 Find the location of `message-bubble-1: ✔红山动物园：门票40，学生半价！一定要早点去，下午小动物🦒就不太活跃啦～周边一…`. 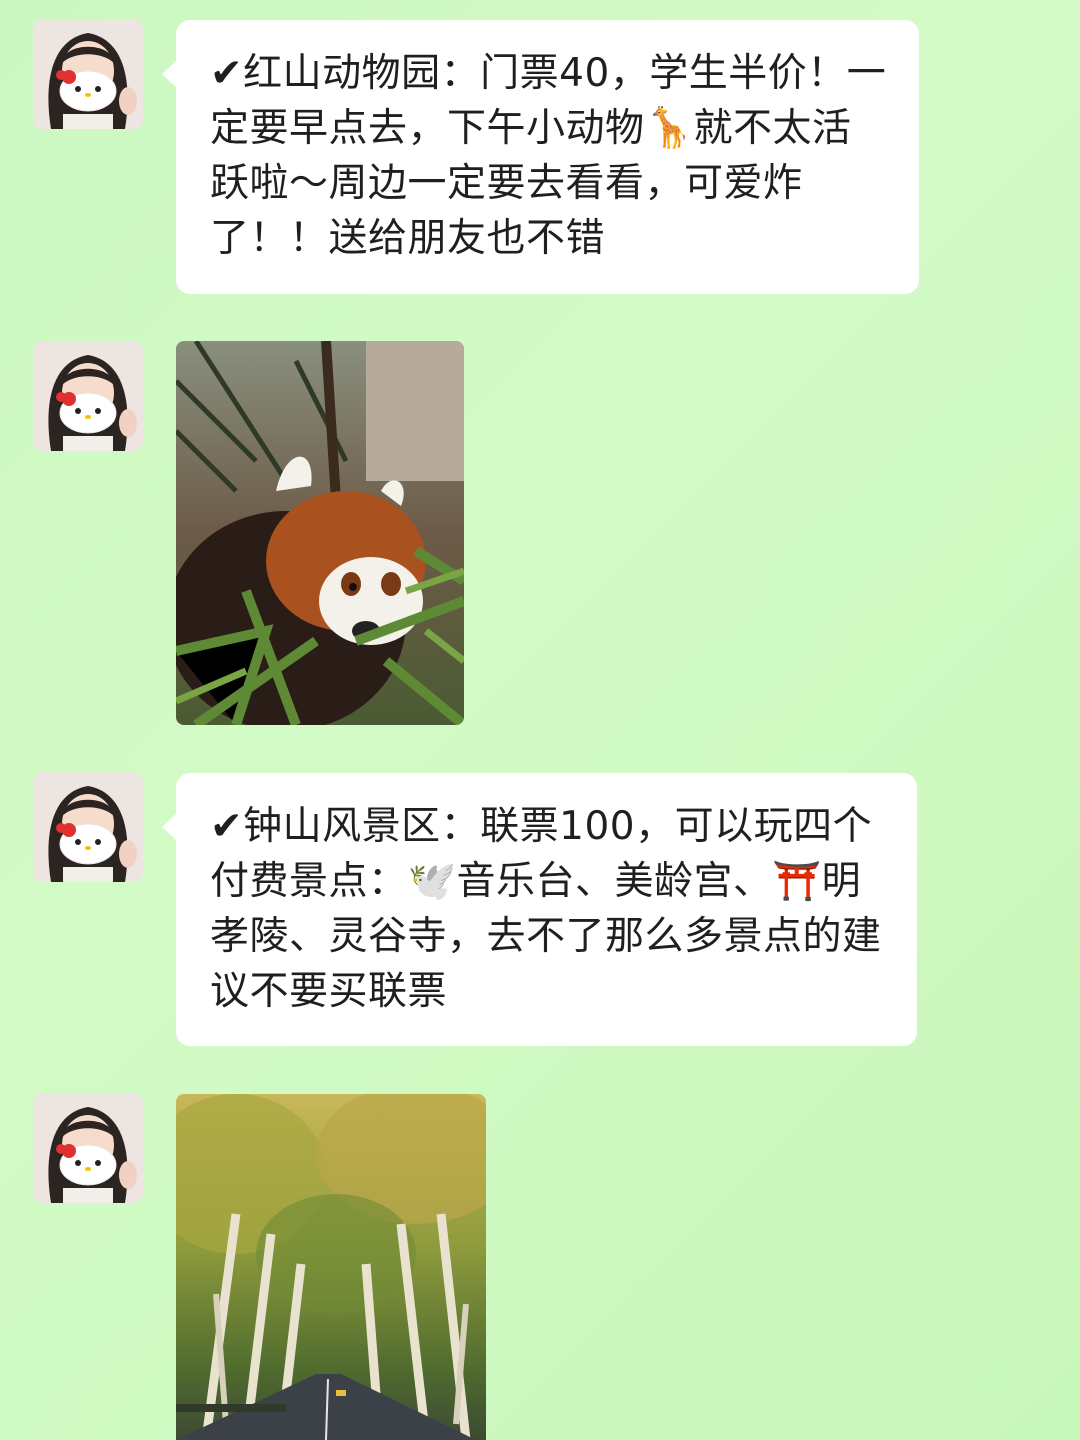

message-bubble-1: ✔红山动物园：门票40，学生半价！一定要早点去，下午小动物🦒就不太活跃啦～周边一… is located at coordinates (540, 157).